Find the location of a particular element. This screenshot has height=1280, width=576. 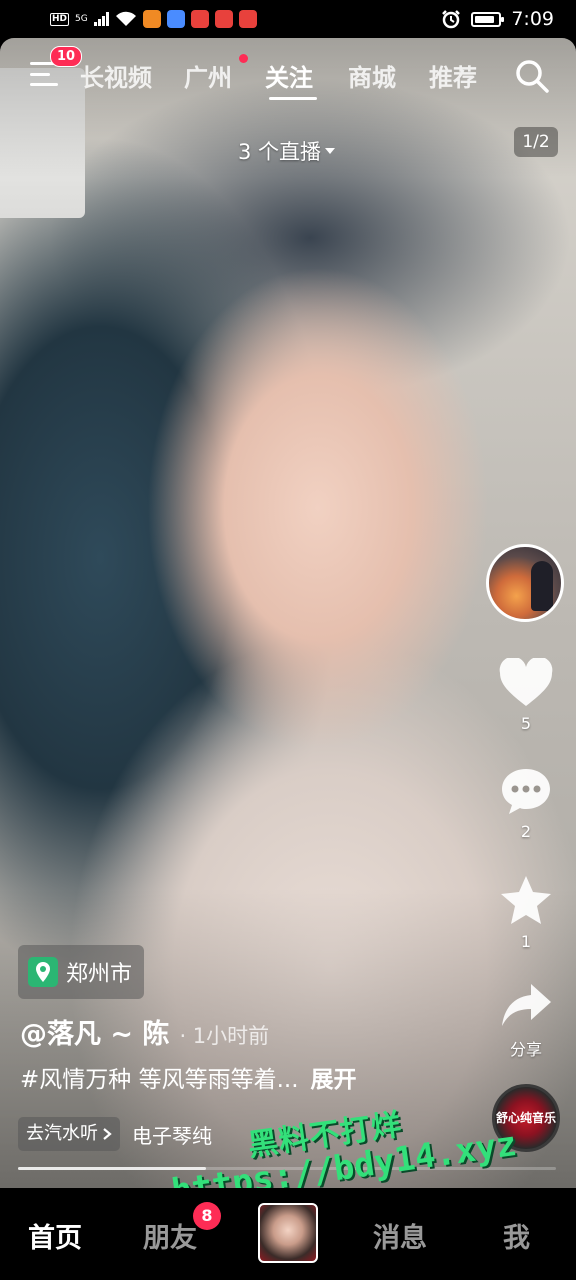

friends-badge: 8 is located at coordinates (207, 1216).